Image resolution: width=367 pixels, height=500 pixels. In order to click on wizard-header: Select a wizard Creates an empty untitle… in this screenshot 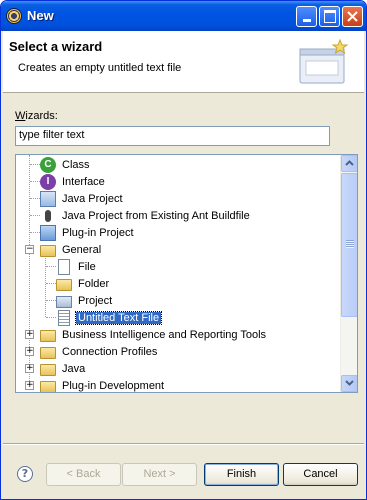, I will do `click(183, 62)`.